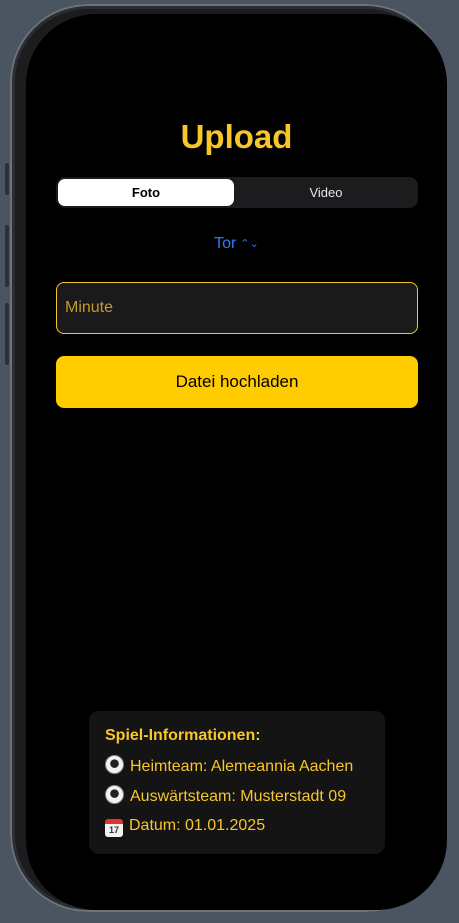 This screenshot has width=459, height=923. I want to click on date-text: Datum: 01.01.2025, so click(197, 825).